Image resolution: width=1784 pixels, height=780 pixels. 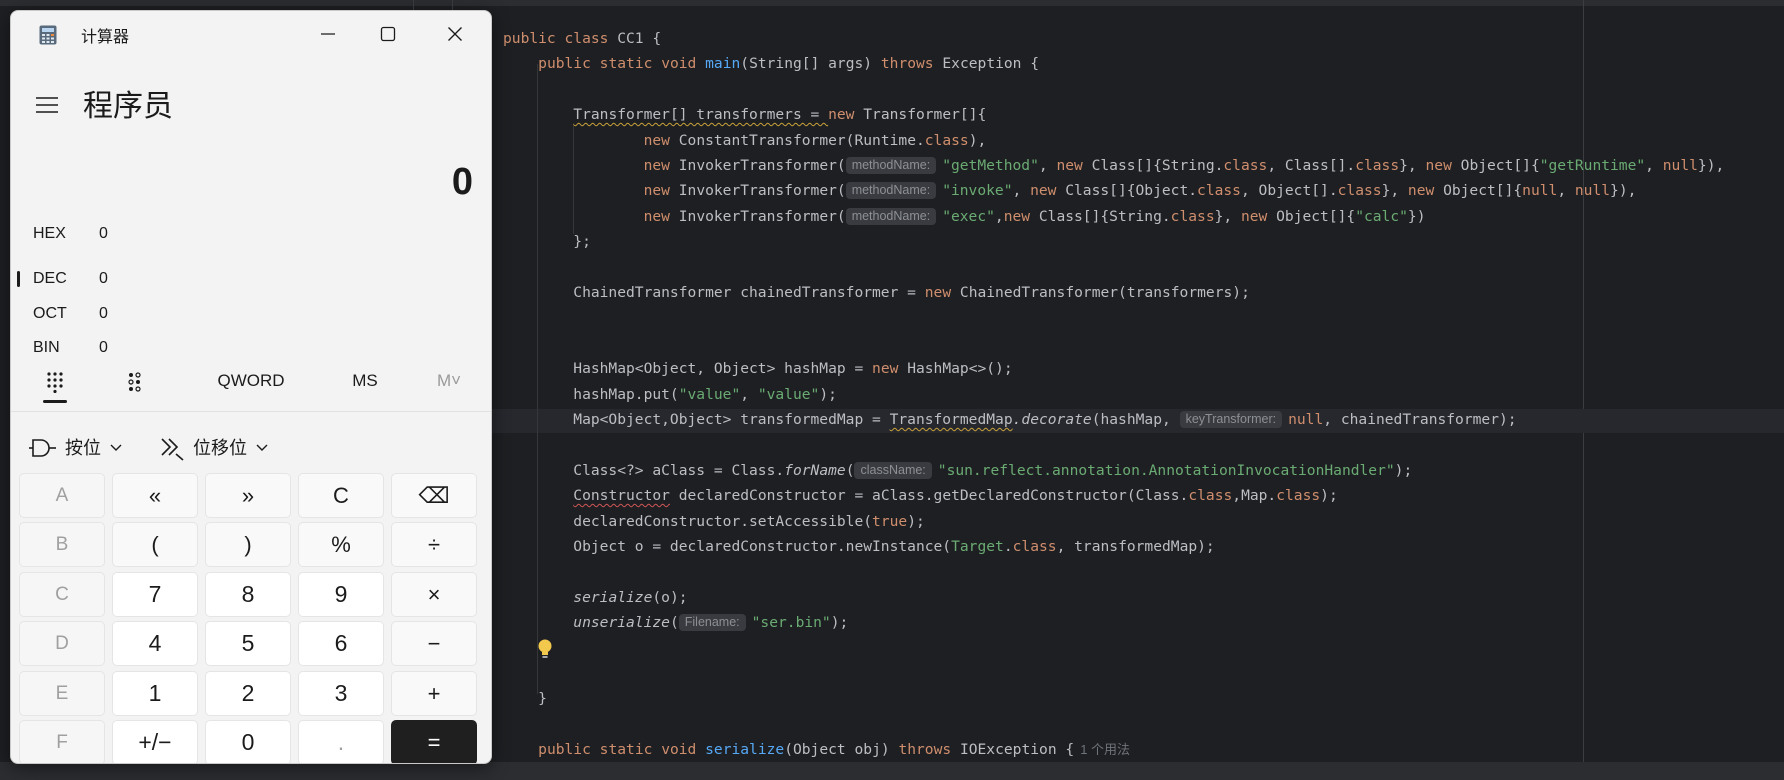 I want to click on code-token: ,, so click(x=1654, y=165).